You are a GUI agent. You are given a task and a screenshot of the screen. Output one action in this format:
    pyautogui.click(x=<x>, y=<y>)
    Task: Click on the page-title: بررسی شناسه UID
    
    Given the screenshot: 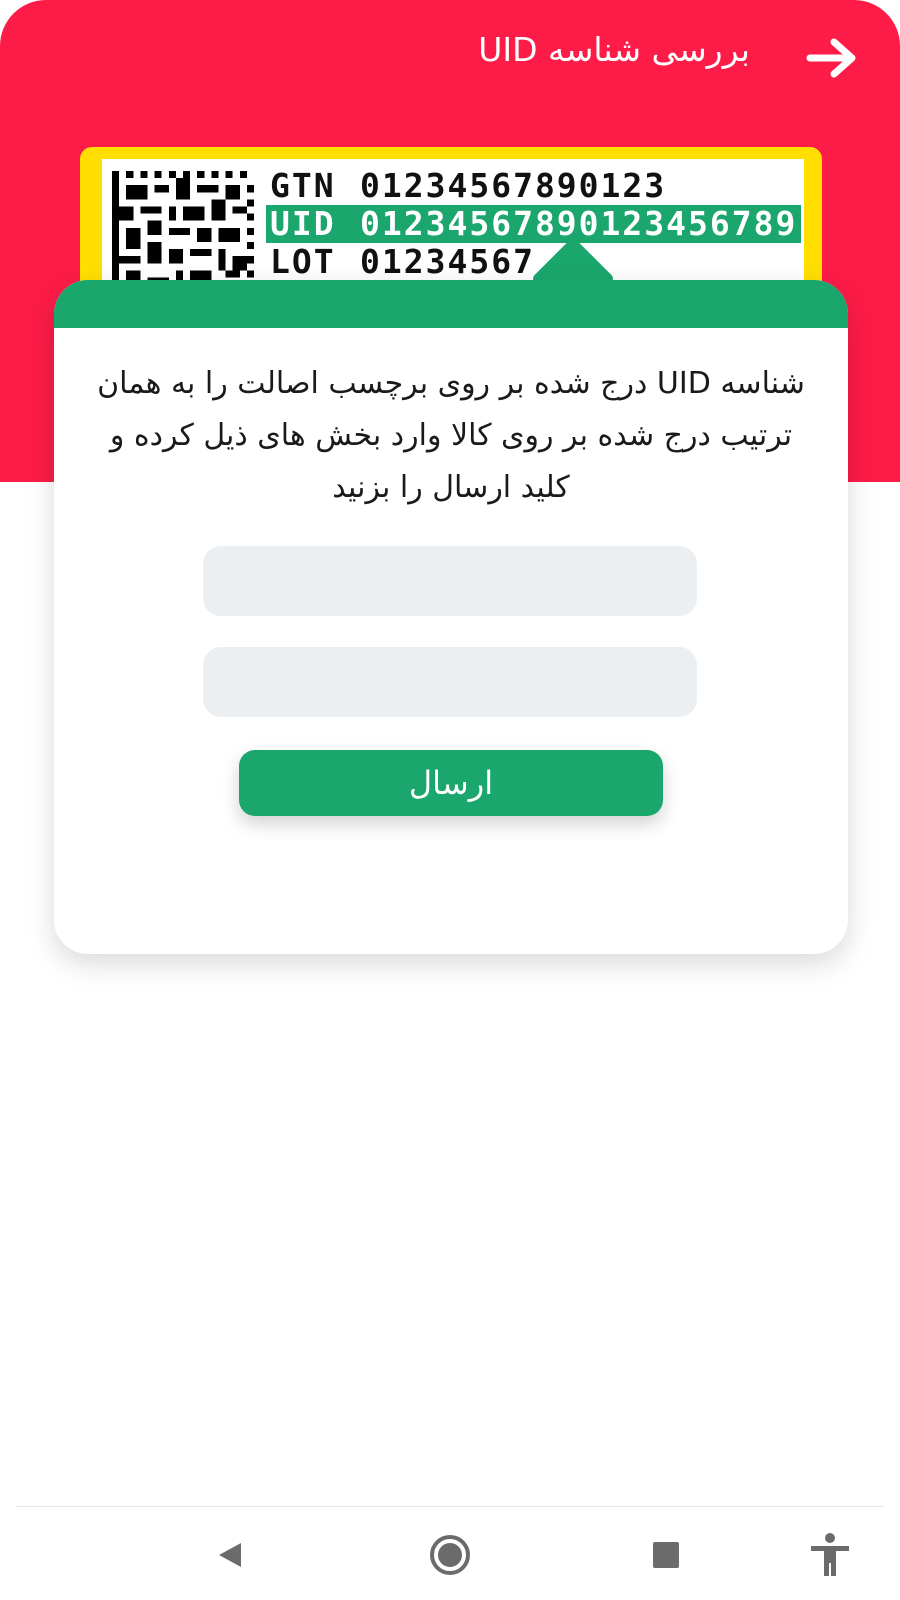 What is the action you would take?
    pyautogui.click(x=614, y=49)
    